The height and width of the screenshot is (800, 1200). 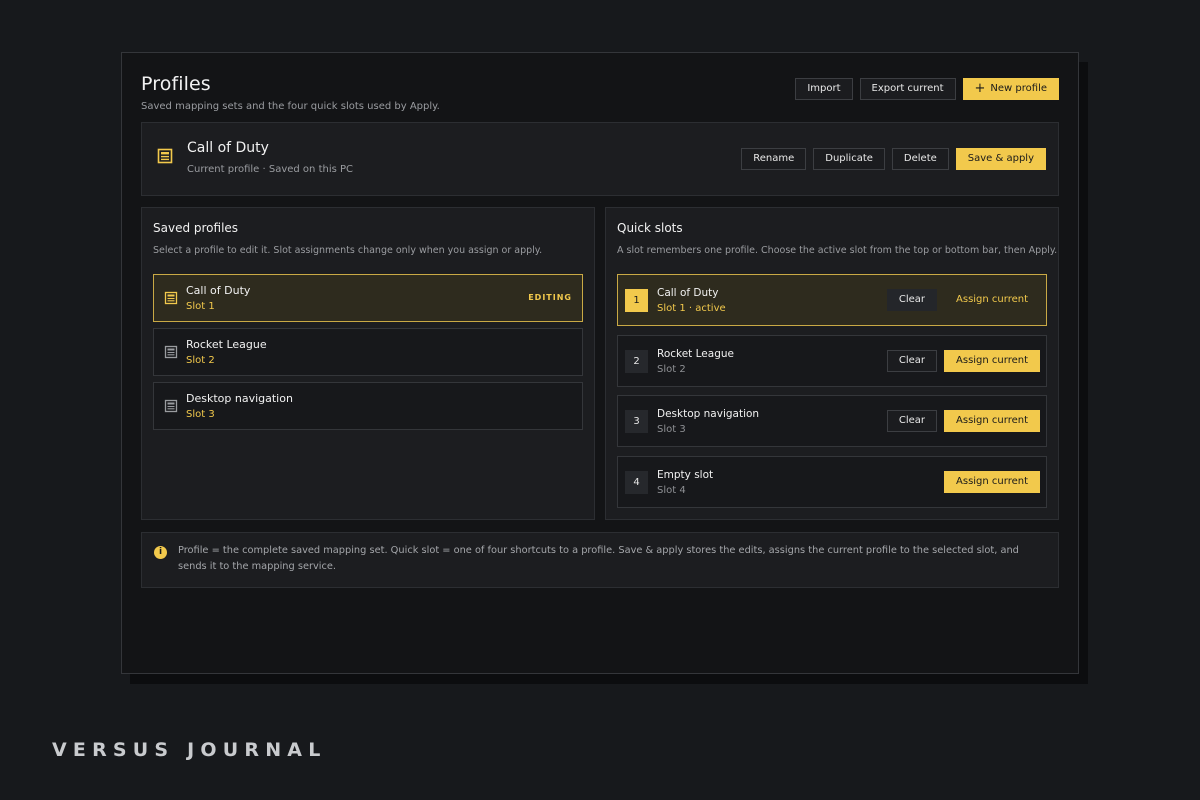 I want to click on export-current-button: Export current, so click(x=907, y=89).